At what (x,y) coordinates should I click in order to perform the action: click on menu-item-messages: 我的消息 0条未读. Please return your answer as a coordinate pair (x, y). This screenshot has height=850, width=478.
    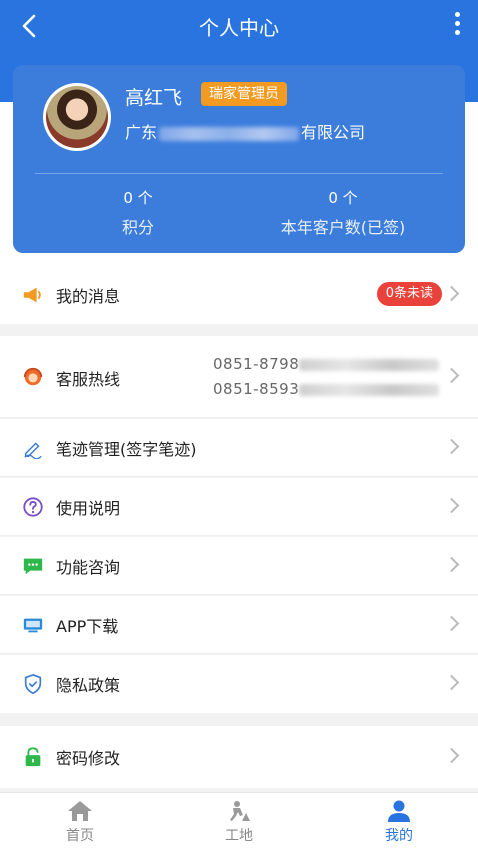
    Looking at the image, I should click on (239, 295).